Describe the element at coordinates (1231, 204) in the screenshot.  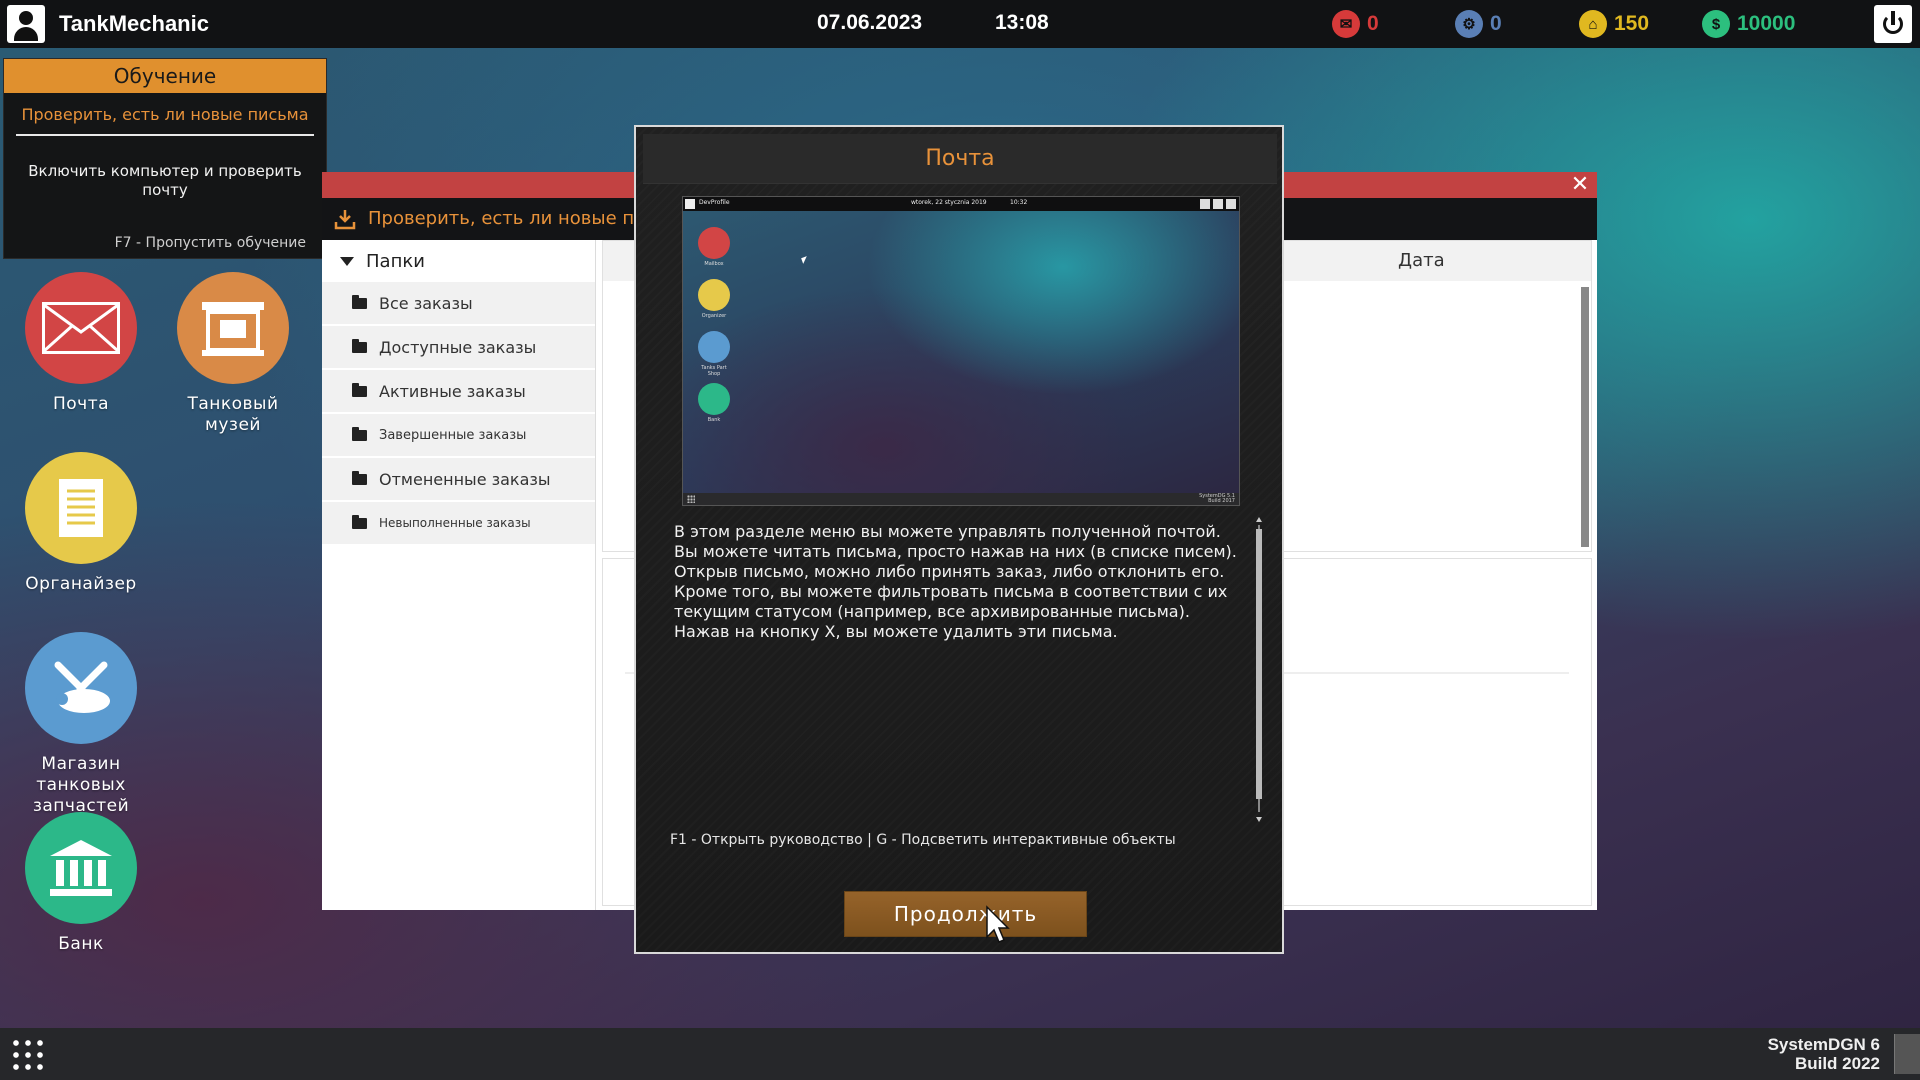
I see `preview-power-icon` at that location.